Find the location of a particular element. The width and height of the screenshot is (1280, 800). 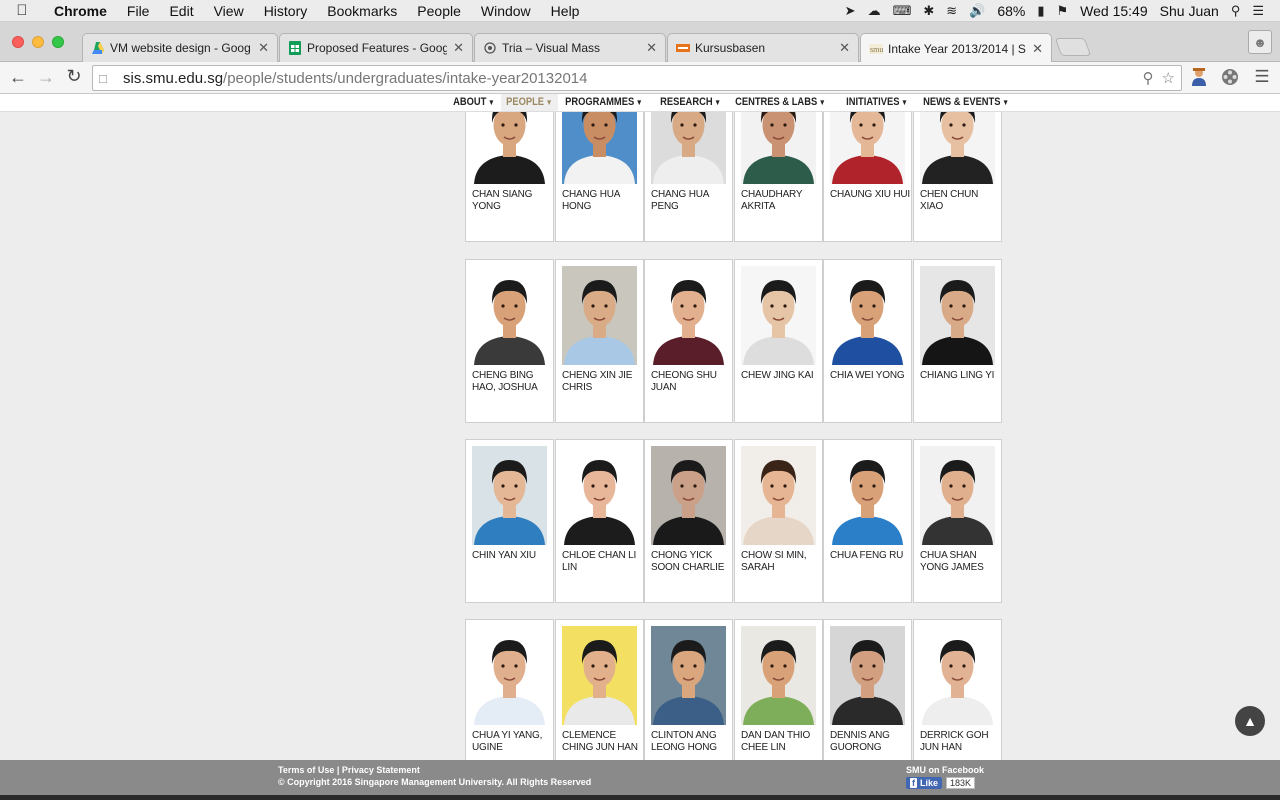

student-card: CHEW JING KAI is located at coordinates (778, 341).